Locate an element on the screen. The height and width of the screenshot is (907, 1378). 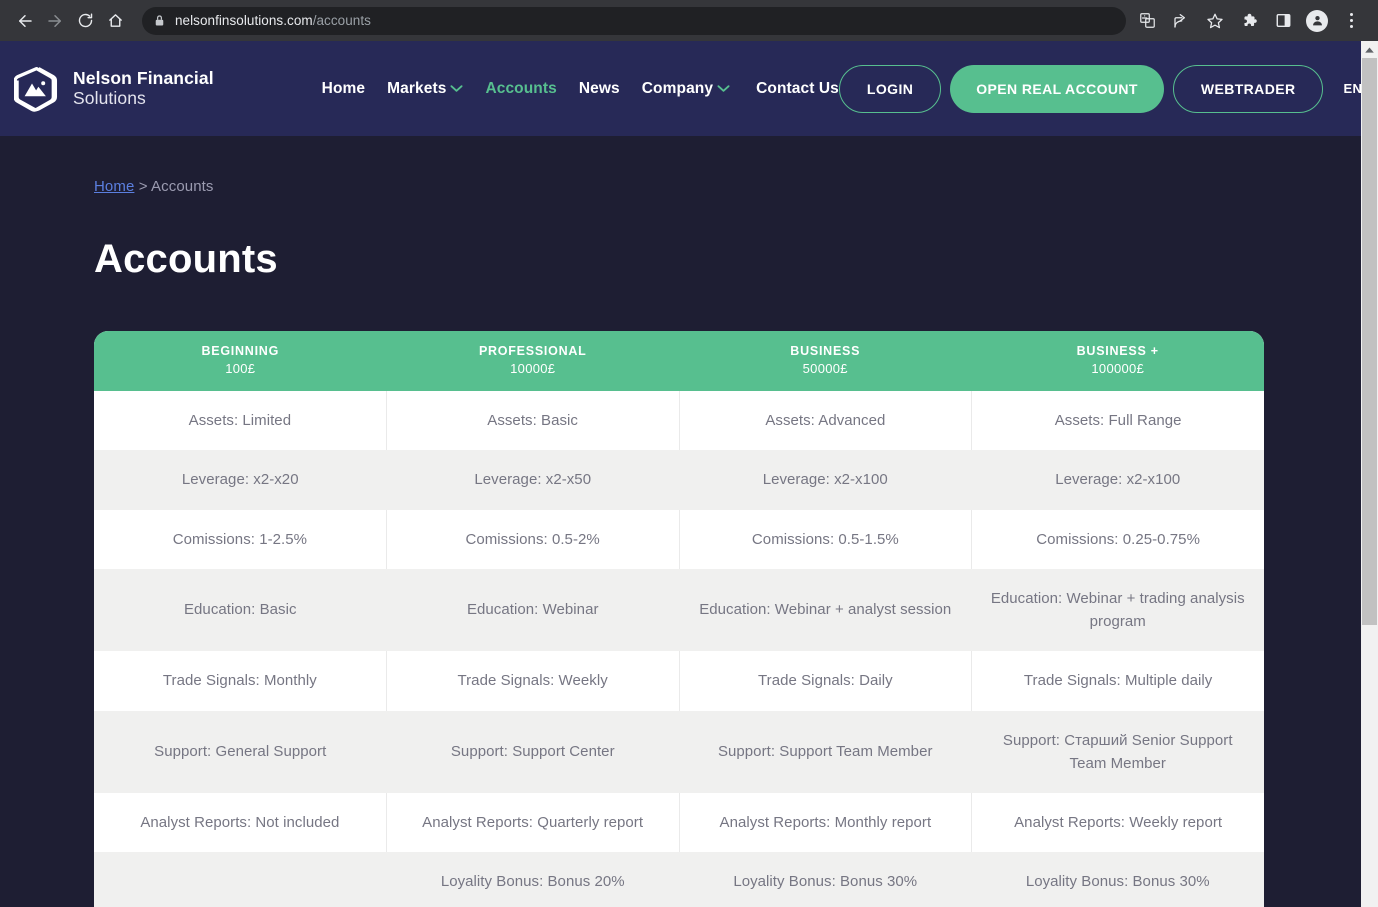
nav-item-markets: Markets is located at coordinates (425, 89).